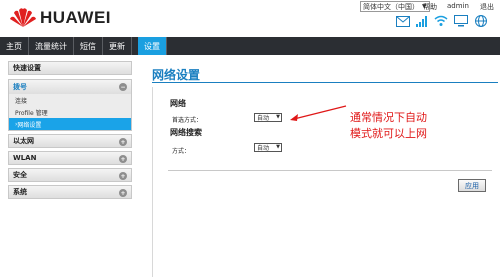 The height and width of the screenshot is (280, 500). Describe the element at coordinates (325, 82) in the screenshot. I see `title-divider` at that location.